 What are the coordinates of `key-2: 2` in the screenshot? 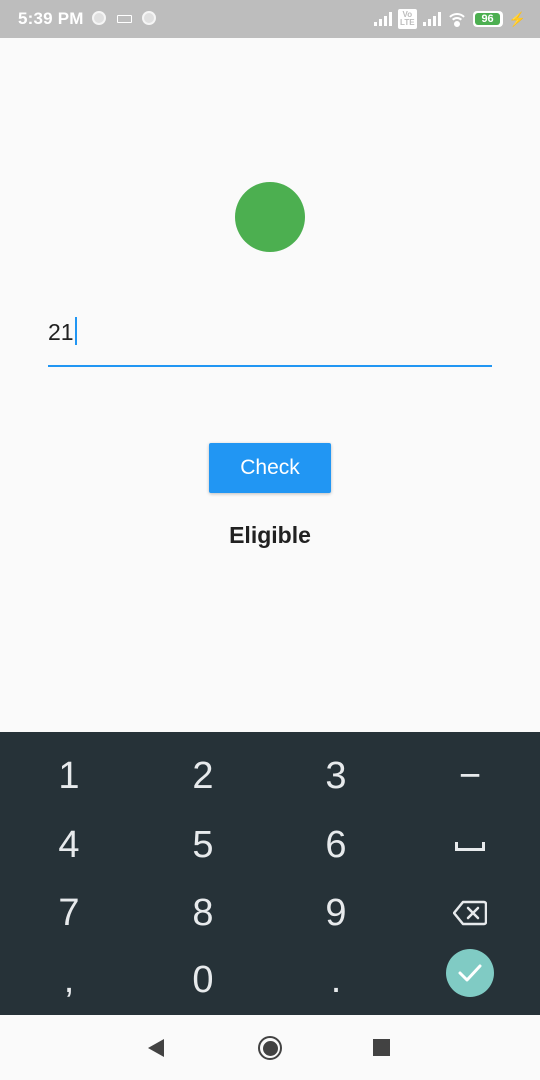 It's located at (203, 776).